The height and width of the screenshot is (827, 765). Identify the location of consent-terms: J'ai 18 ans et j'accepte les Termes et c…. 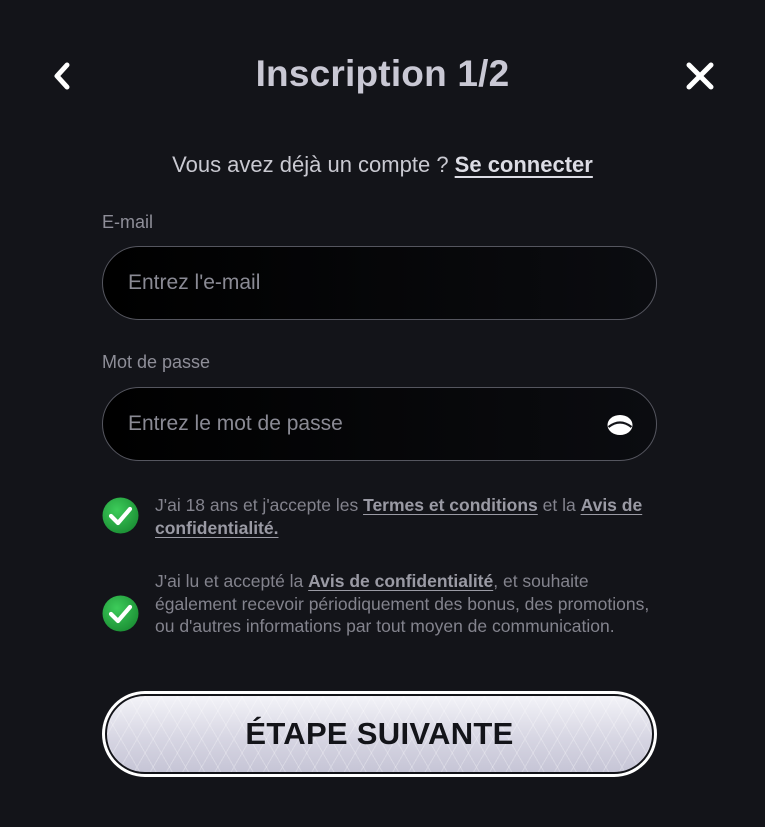
(382, 517).